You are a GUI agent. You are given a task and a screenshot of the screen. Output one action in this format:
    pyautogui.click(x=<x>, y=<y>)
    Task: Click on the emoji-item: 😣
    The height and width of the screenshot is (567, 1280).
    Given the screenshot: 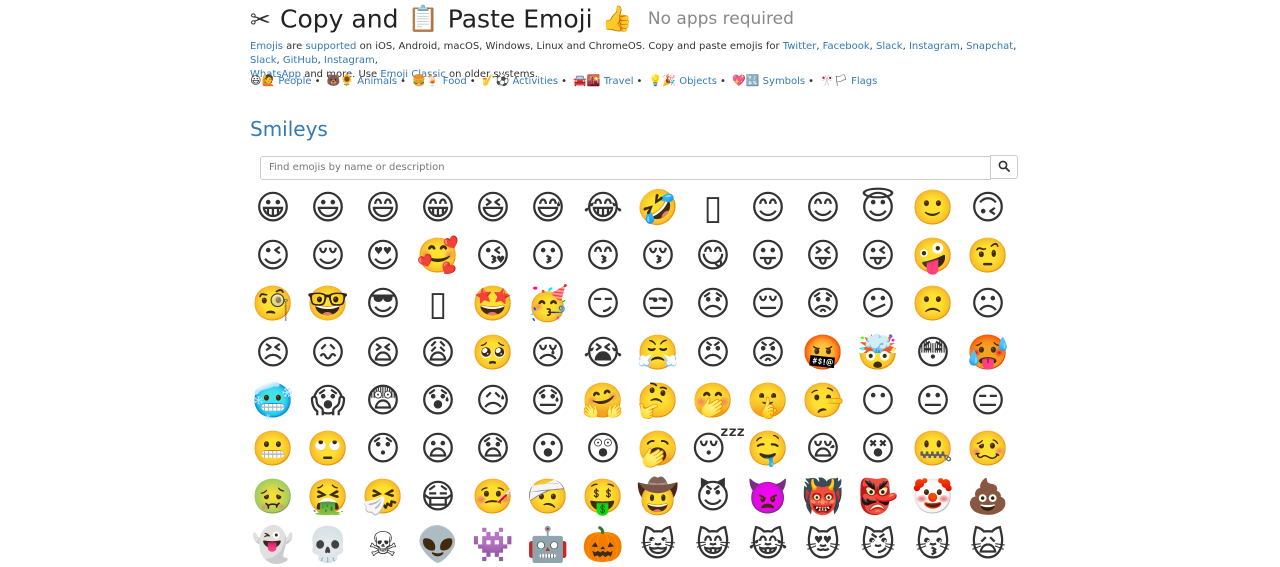 What is the action you would take?
    pyautogui.click(x=273, y=353)
    